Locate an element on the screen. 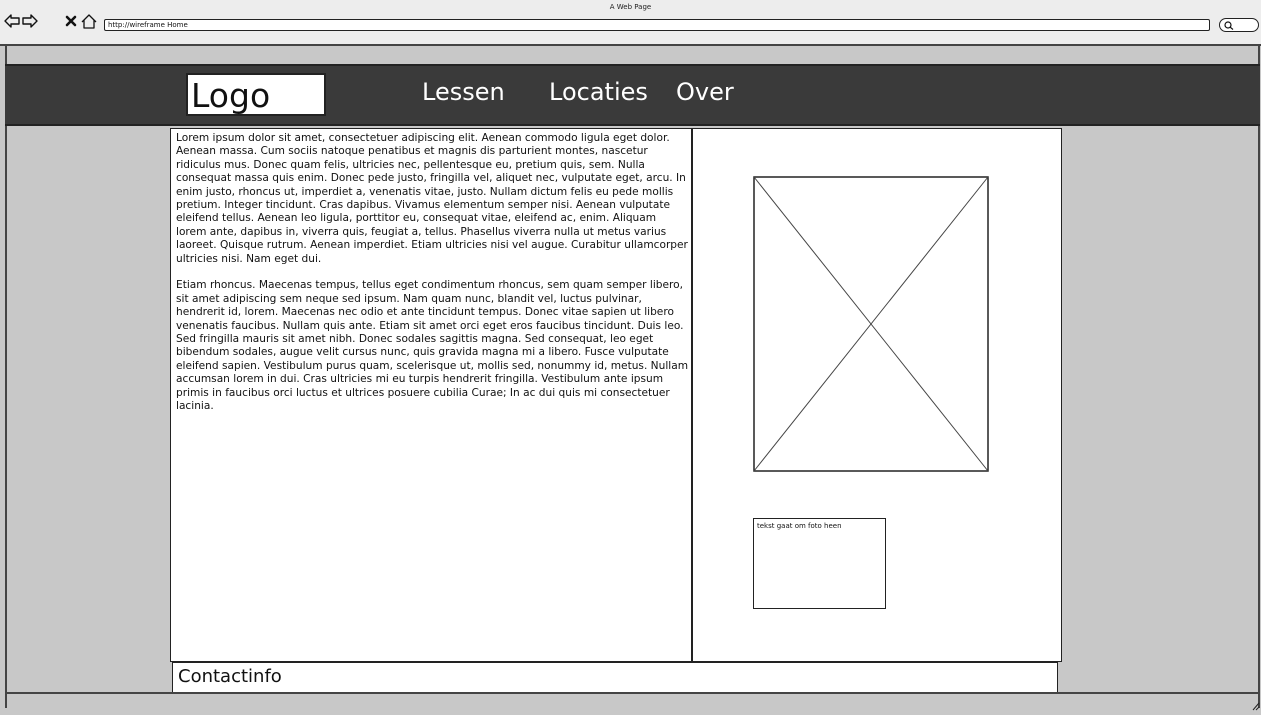  browser-chrome: A Web Page http://wireframe Home is located at coordinates (630, 23).